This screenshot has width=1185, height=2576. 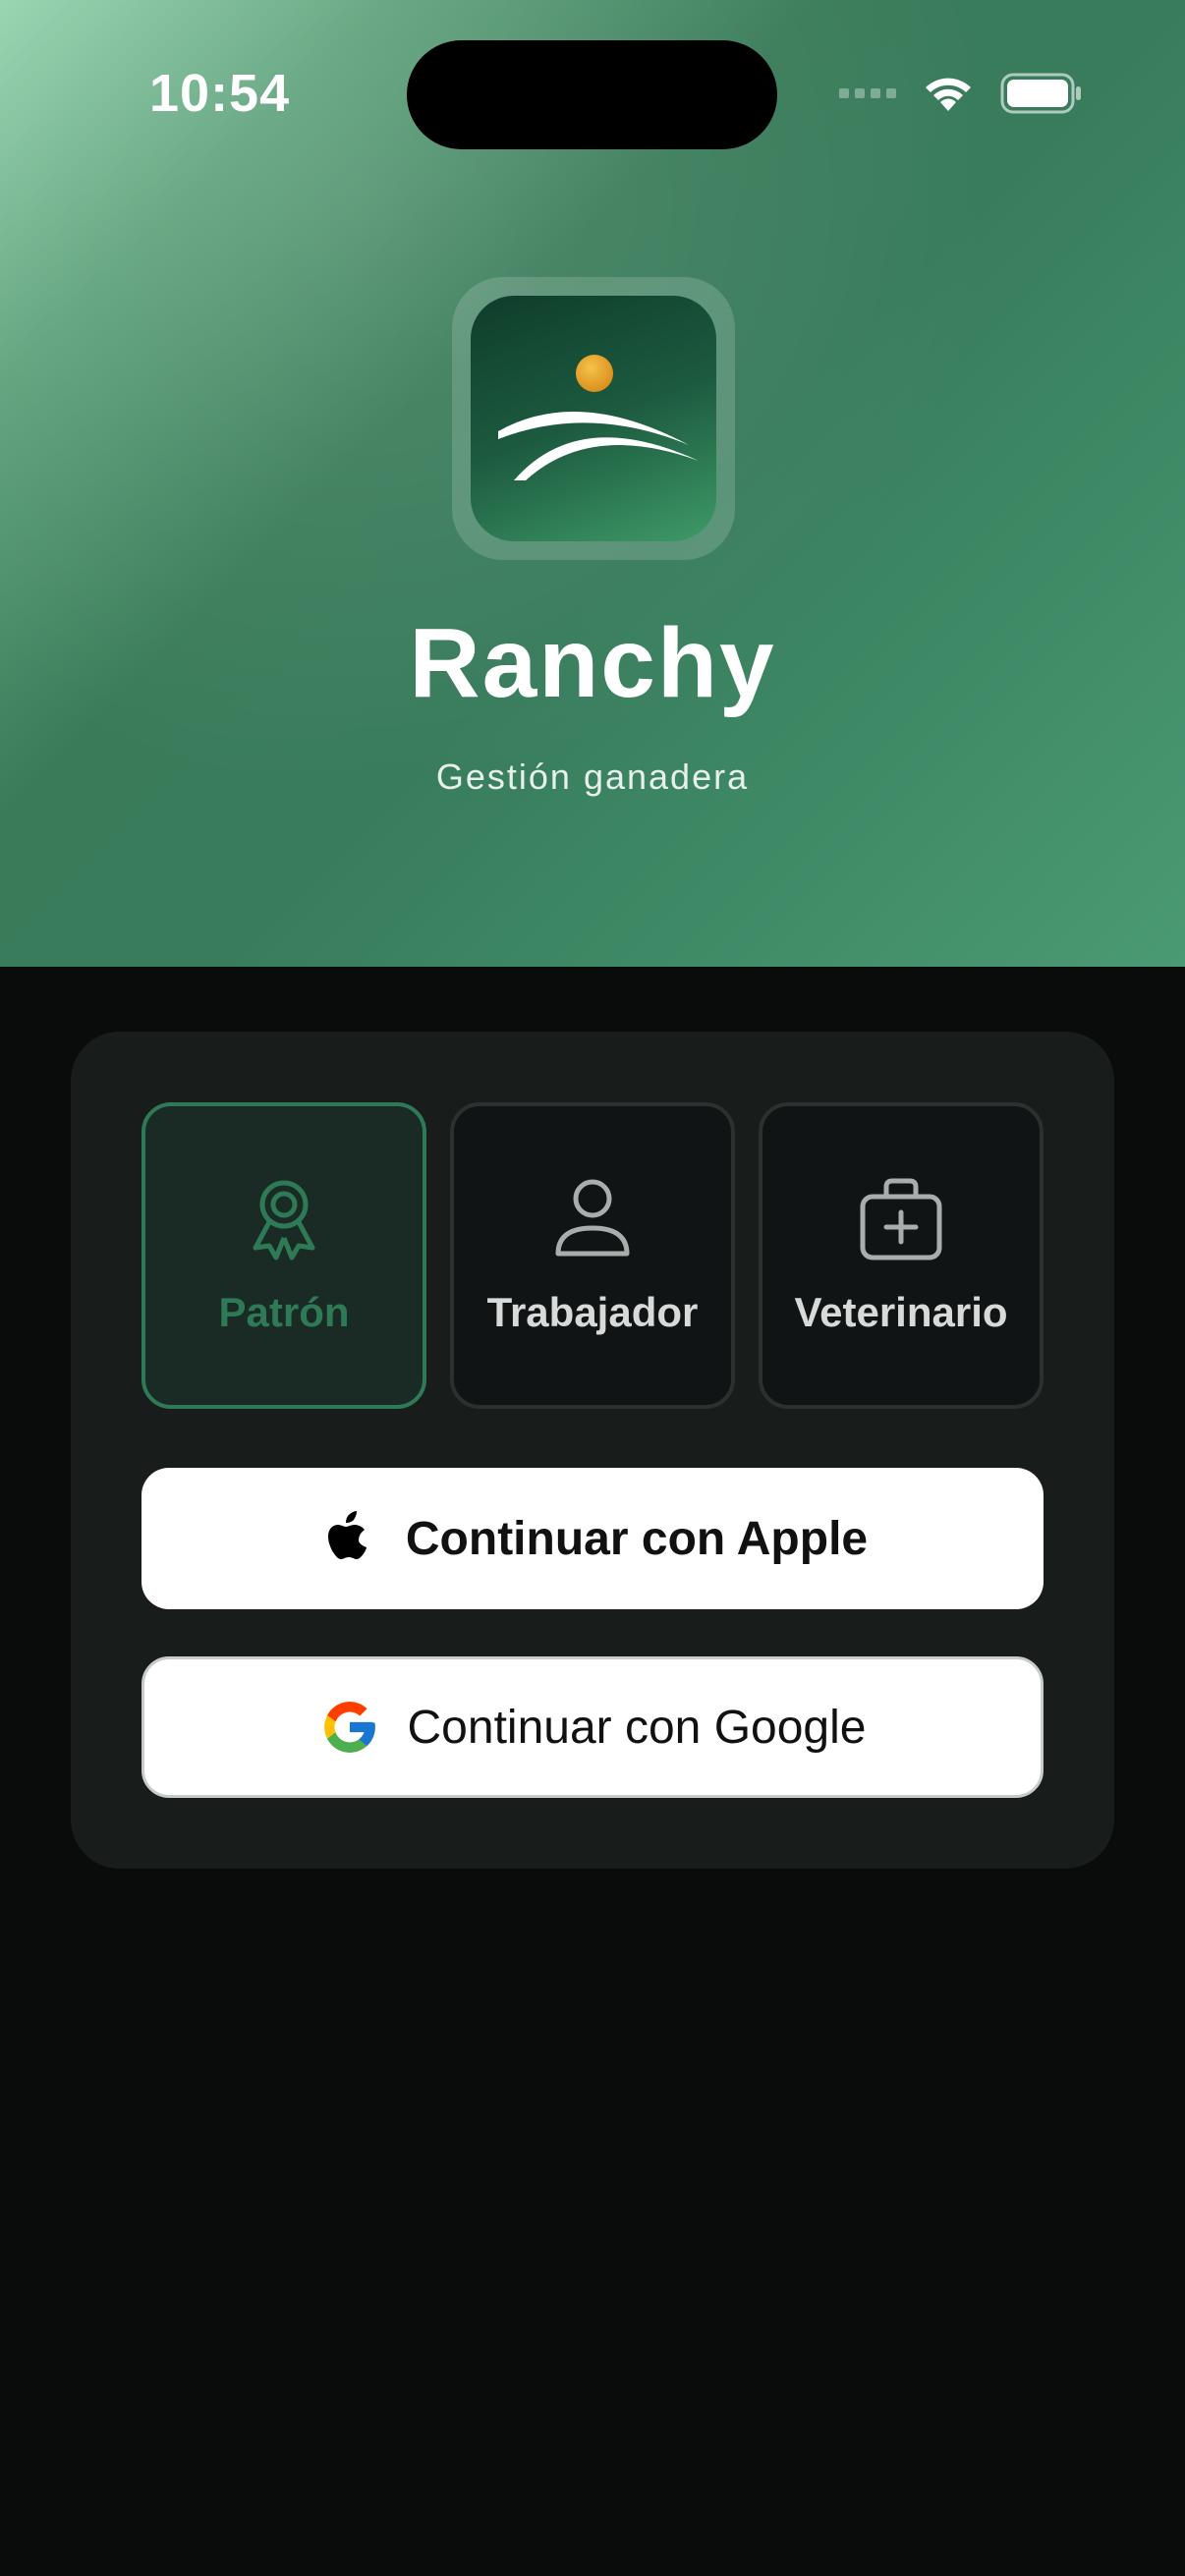 What do you see at coordinates (949, 94) in the screenshot?
I see `wifi-icon` at bounding box center [949, 94].